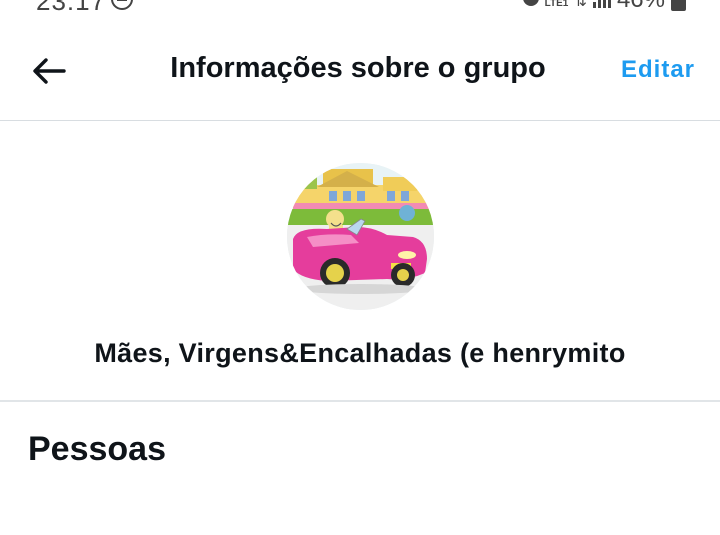  I want to click on section-divider, so click(360, 401).